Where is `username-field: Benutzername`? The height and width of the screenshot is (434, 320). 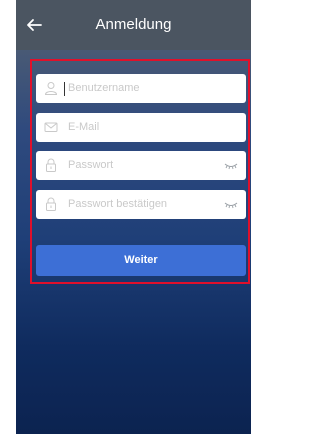 username-field: Benutzername is located at coordinates (141, 88).